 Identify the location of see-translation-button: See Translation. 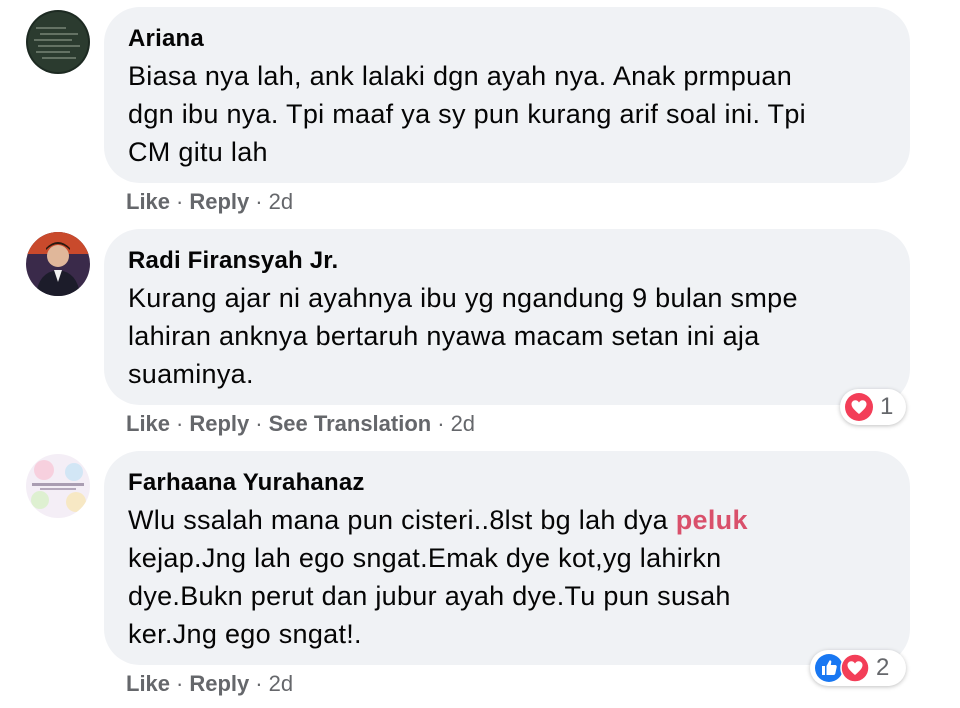
(350, 423).